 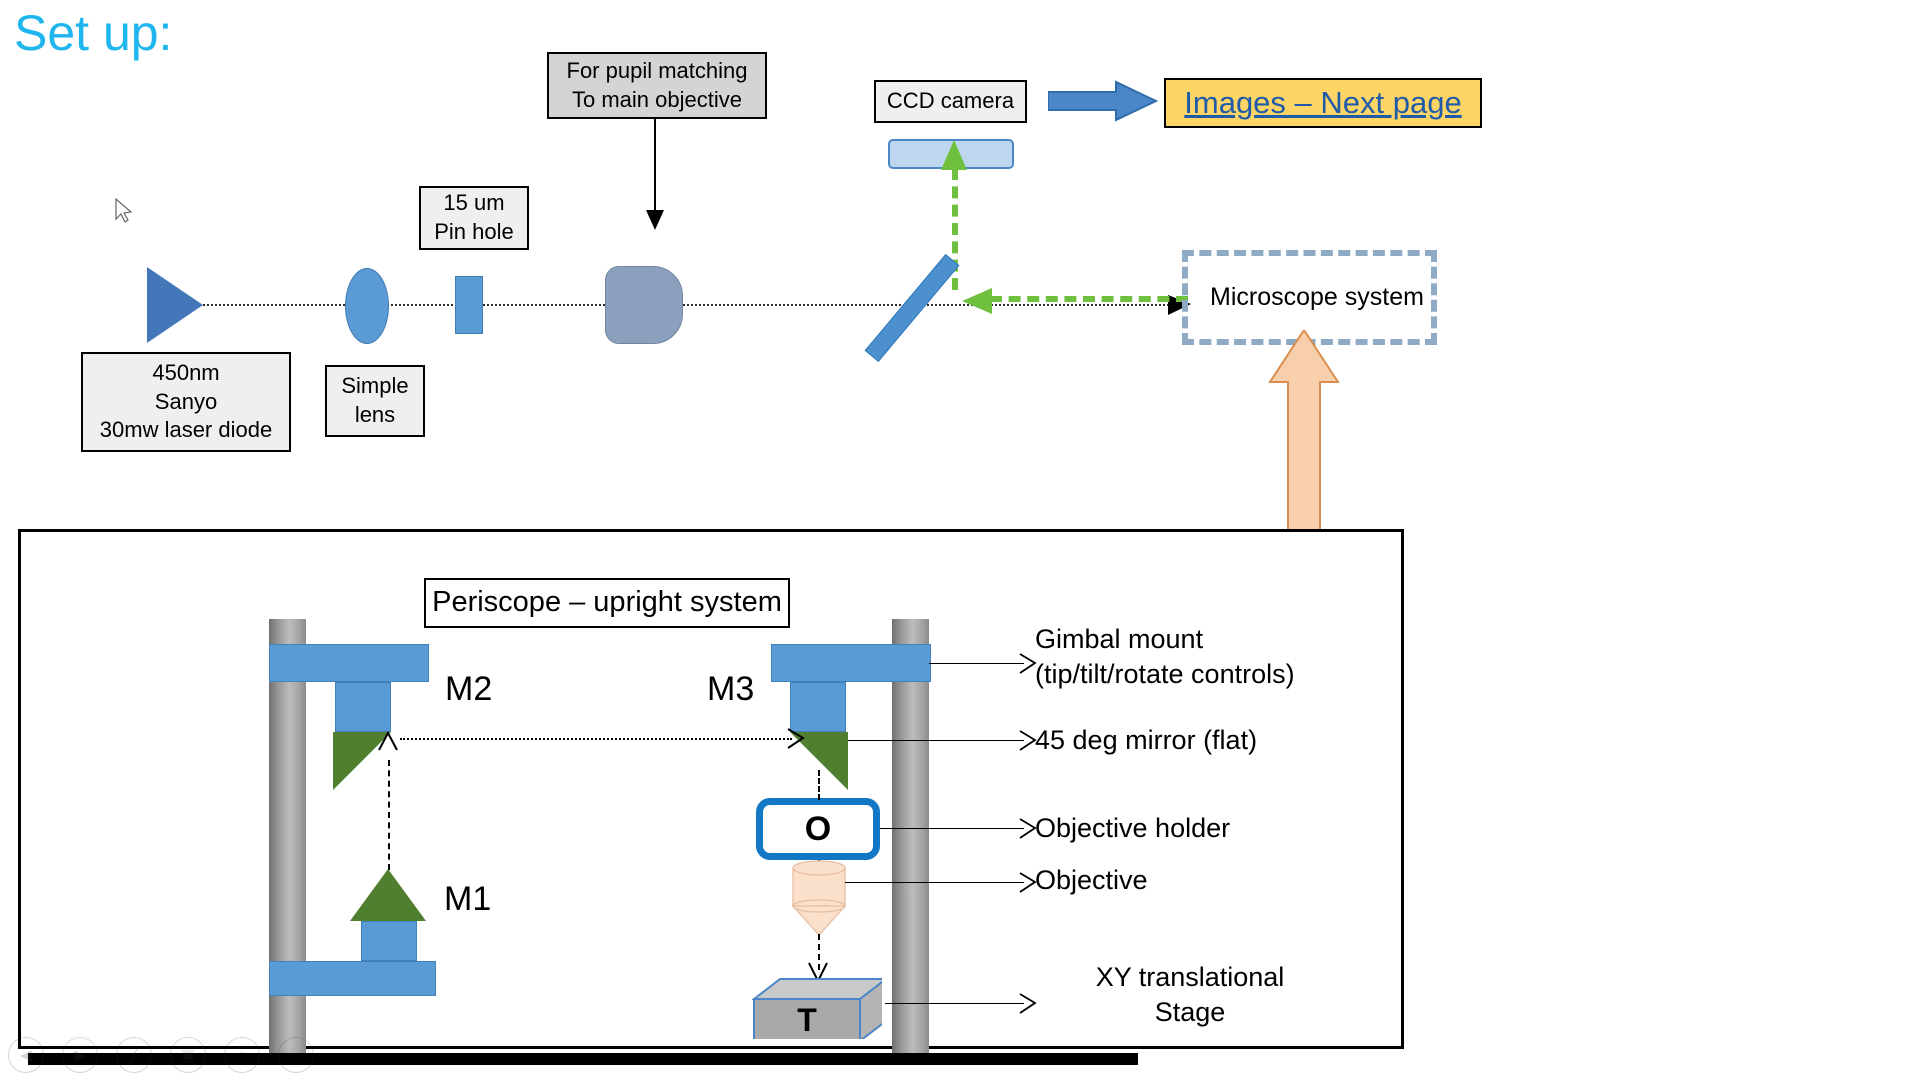 What do you see at coordinates (657, 85) in the screenshot?
I see `pupil-matching-label-box: For pupil matching To main objective` at bounding box center [657, 85].